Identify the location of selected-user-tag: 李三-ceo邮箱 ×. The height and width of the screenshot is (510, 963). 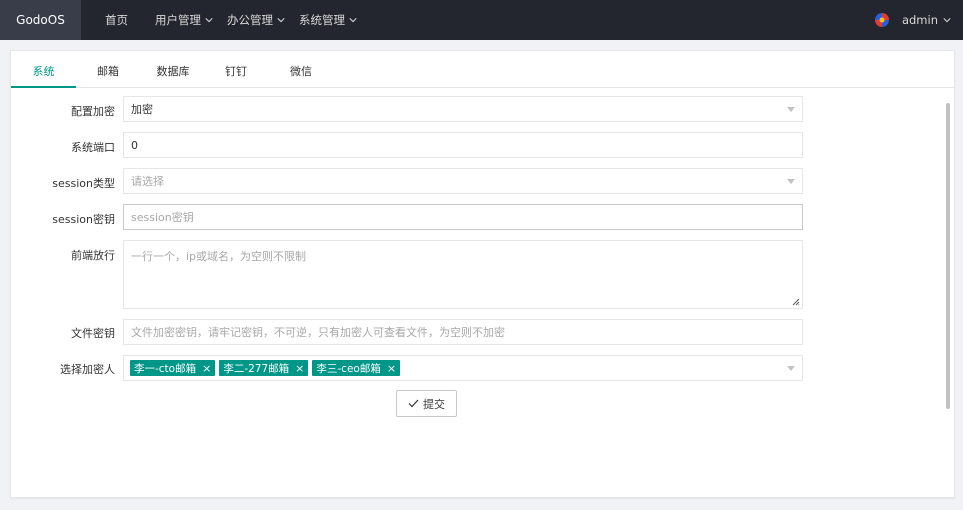
(356, 368).